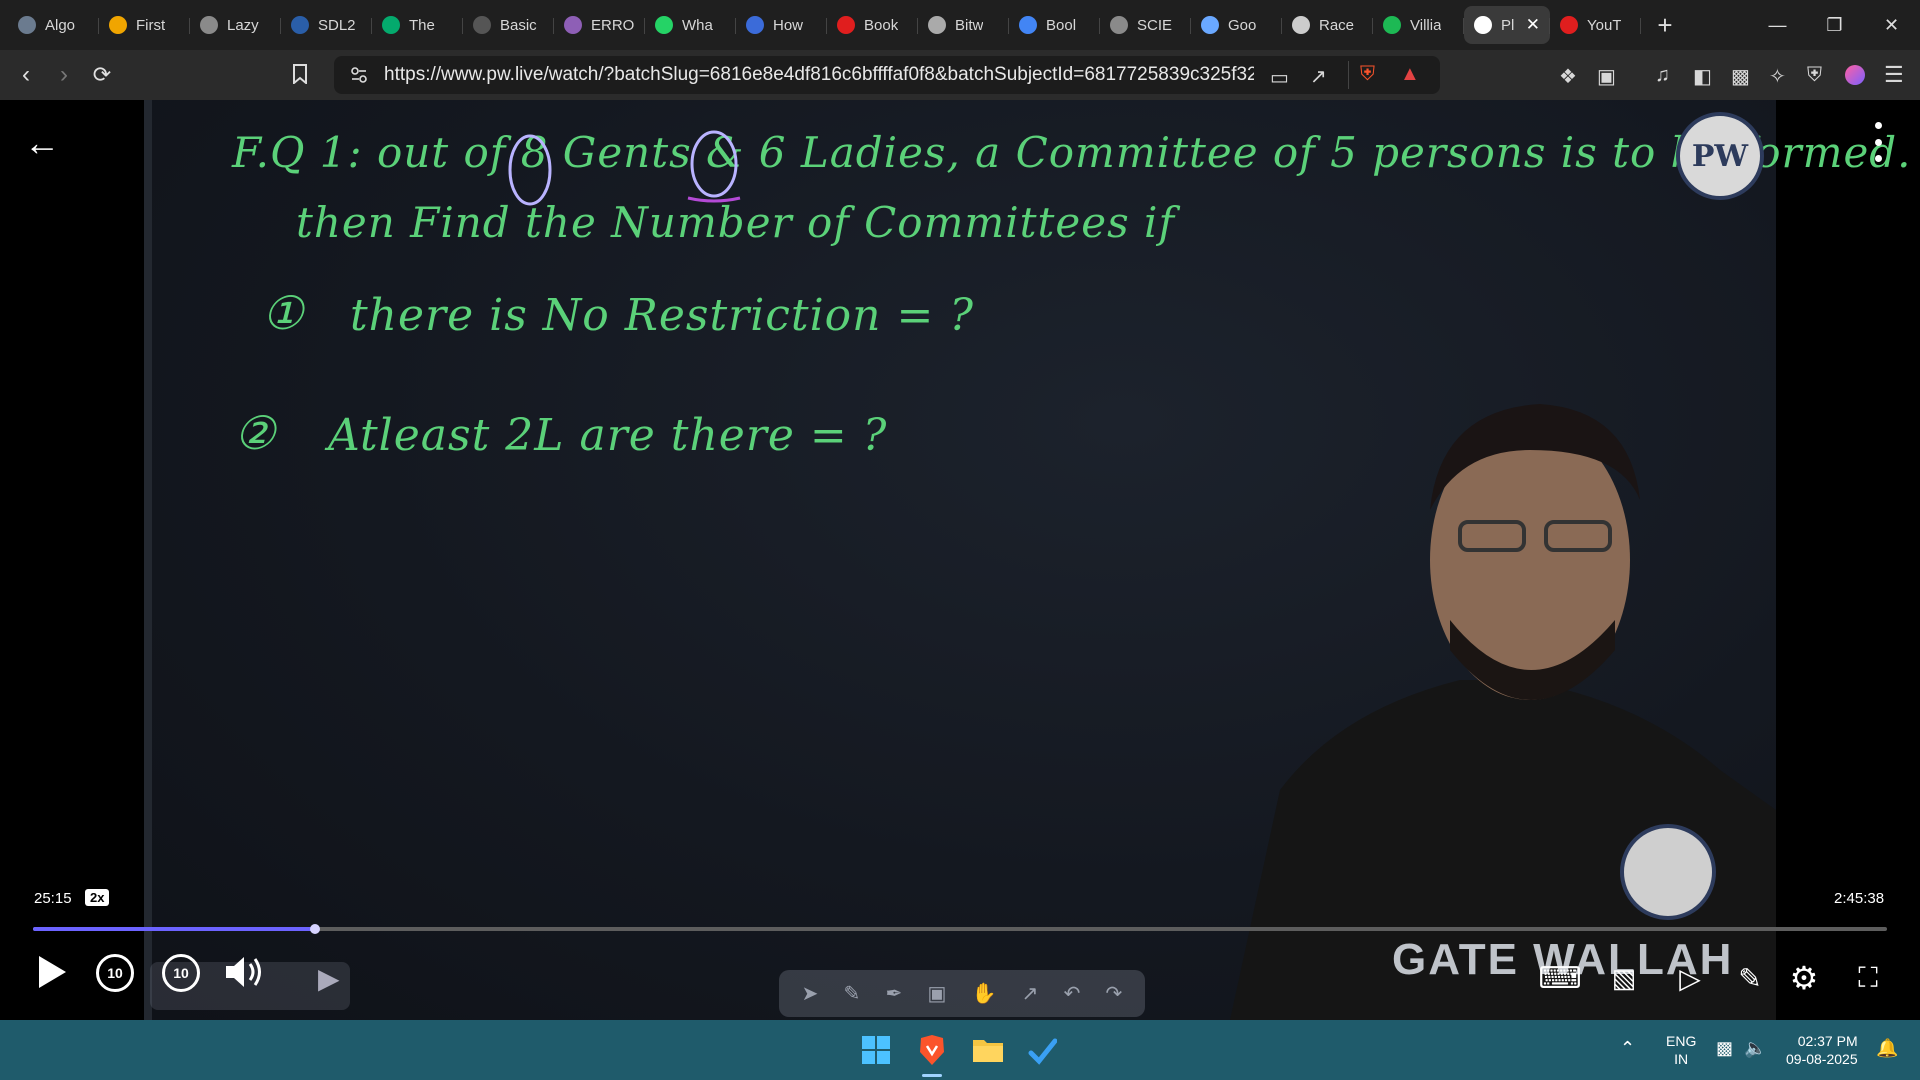 Image resolution: width=1920 pixels, height=1080 pixels. Describe the element at coordinates (300, 74) in the screenshot. I see `bookmark-icon` at that location.